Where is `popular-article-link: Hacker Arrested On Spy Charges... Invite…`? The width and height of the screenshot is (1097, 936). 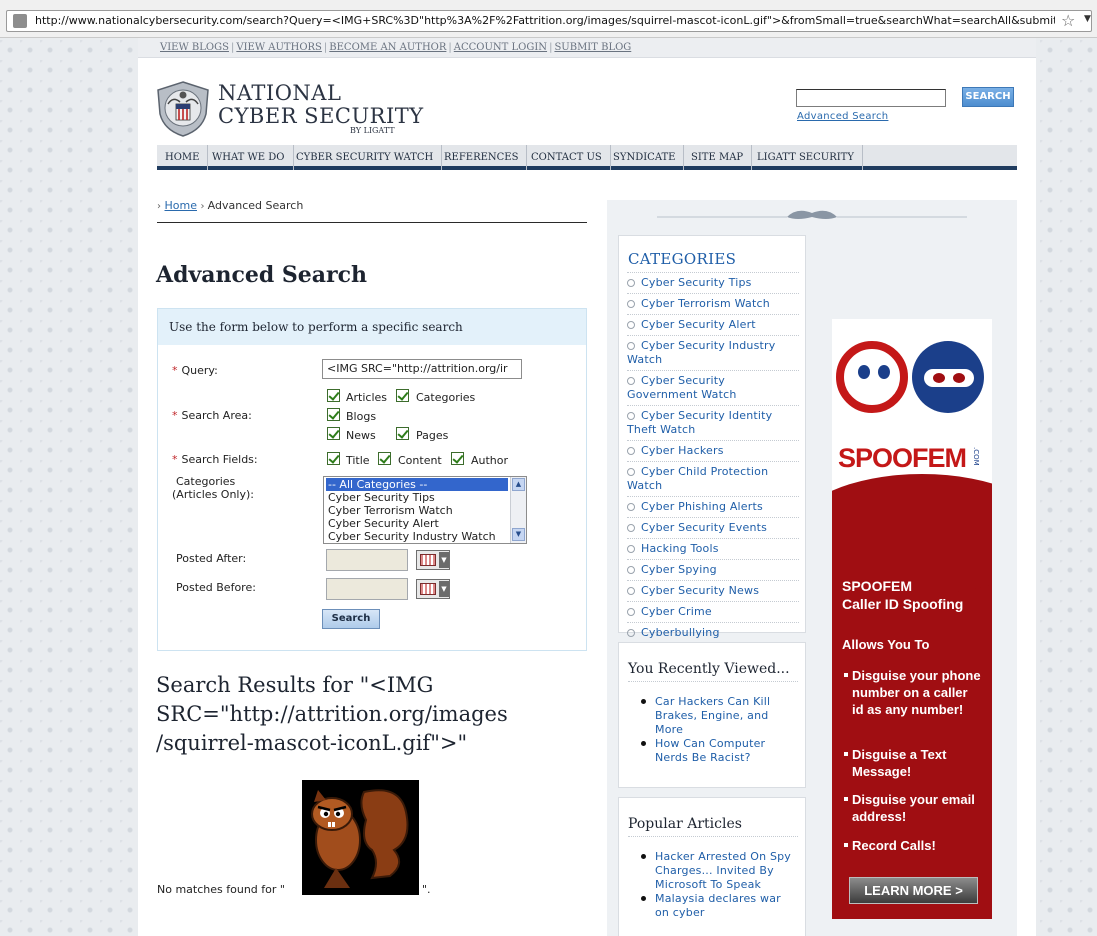
popular-article-link: Hacker Arrested On Spy Charges... Invite… is located at coordinates (718, 871).